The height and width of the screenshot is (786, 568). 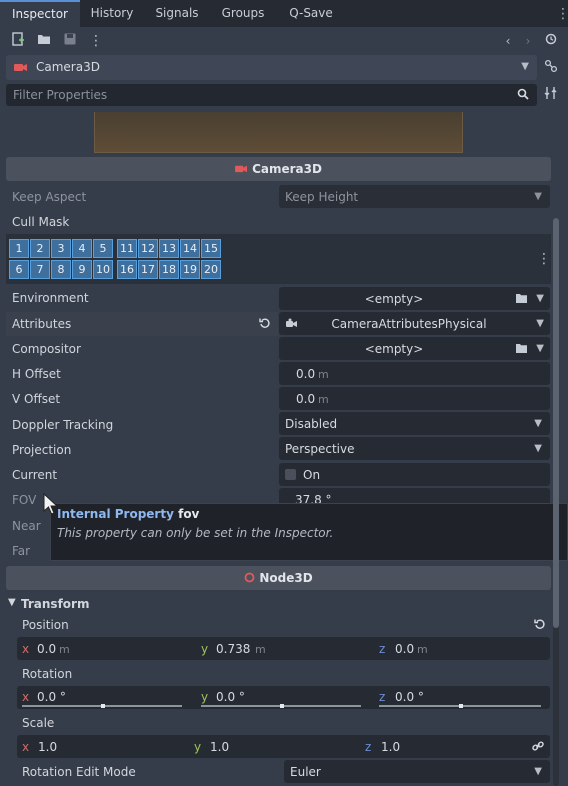 I want to click on node-tools-icon, so click(x=551, y=68).